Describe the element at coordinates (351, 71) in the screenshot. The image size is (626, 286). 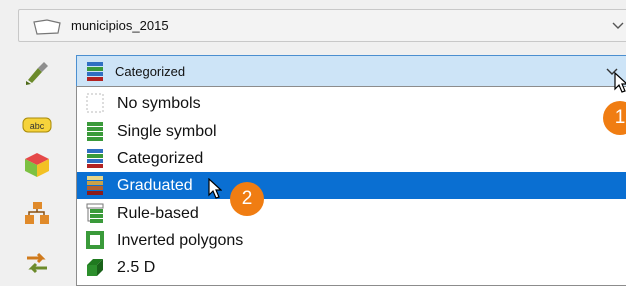
I see `renderer-type-combo: Categorized` at that location.